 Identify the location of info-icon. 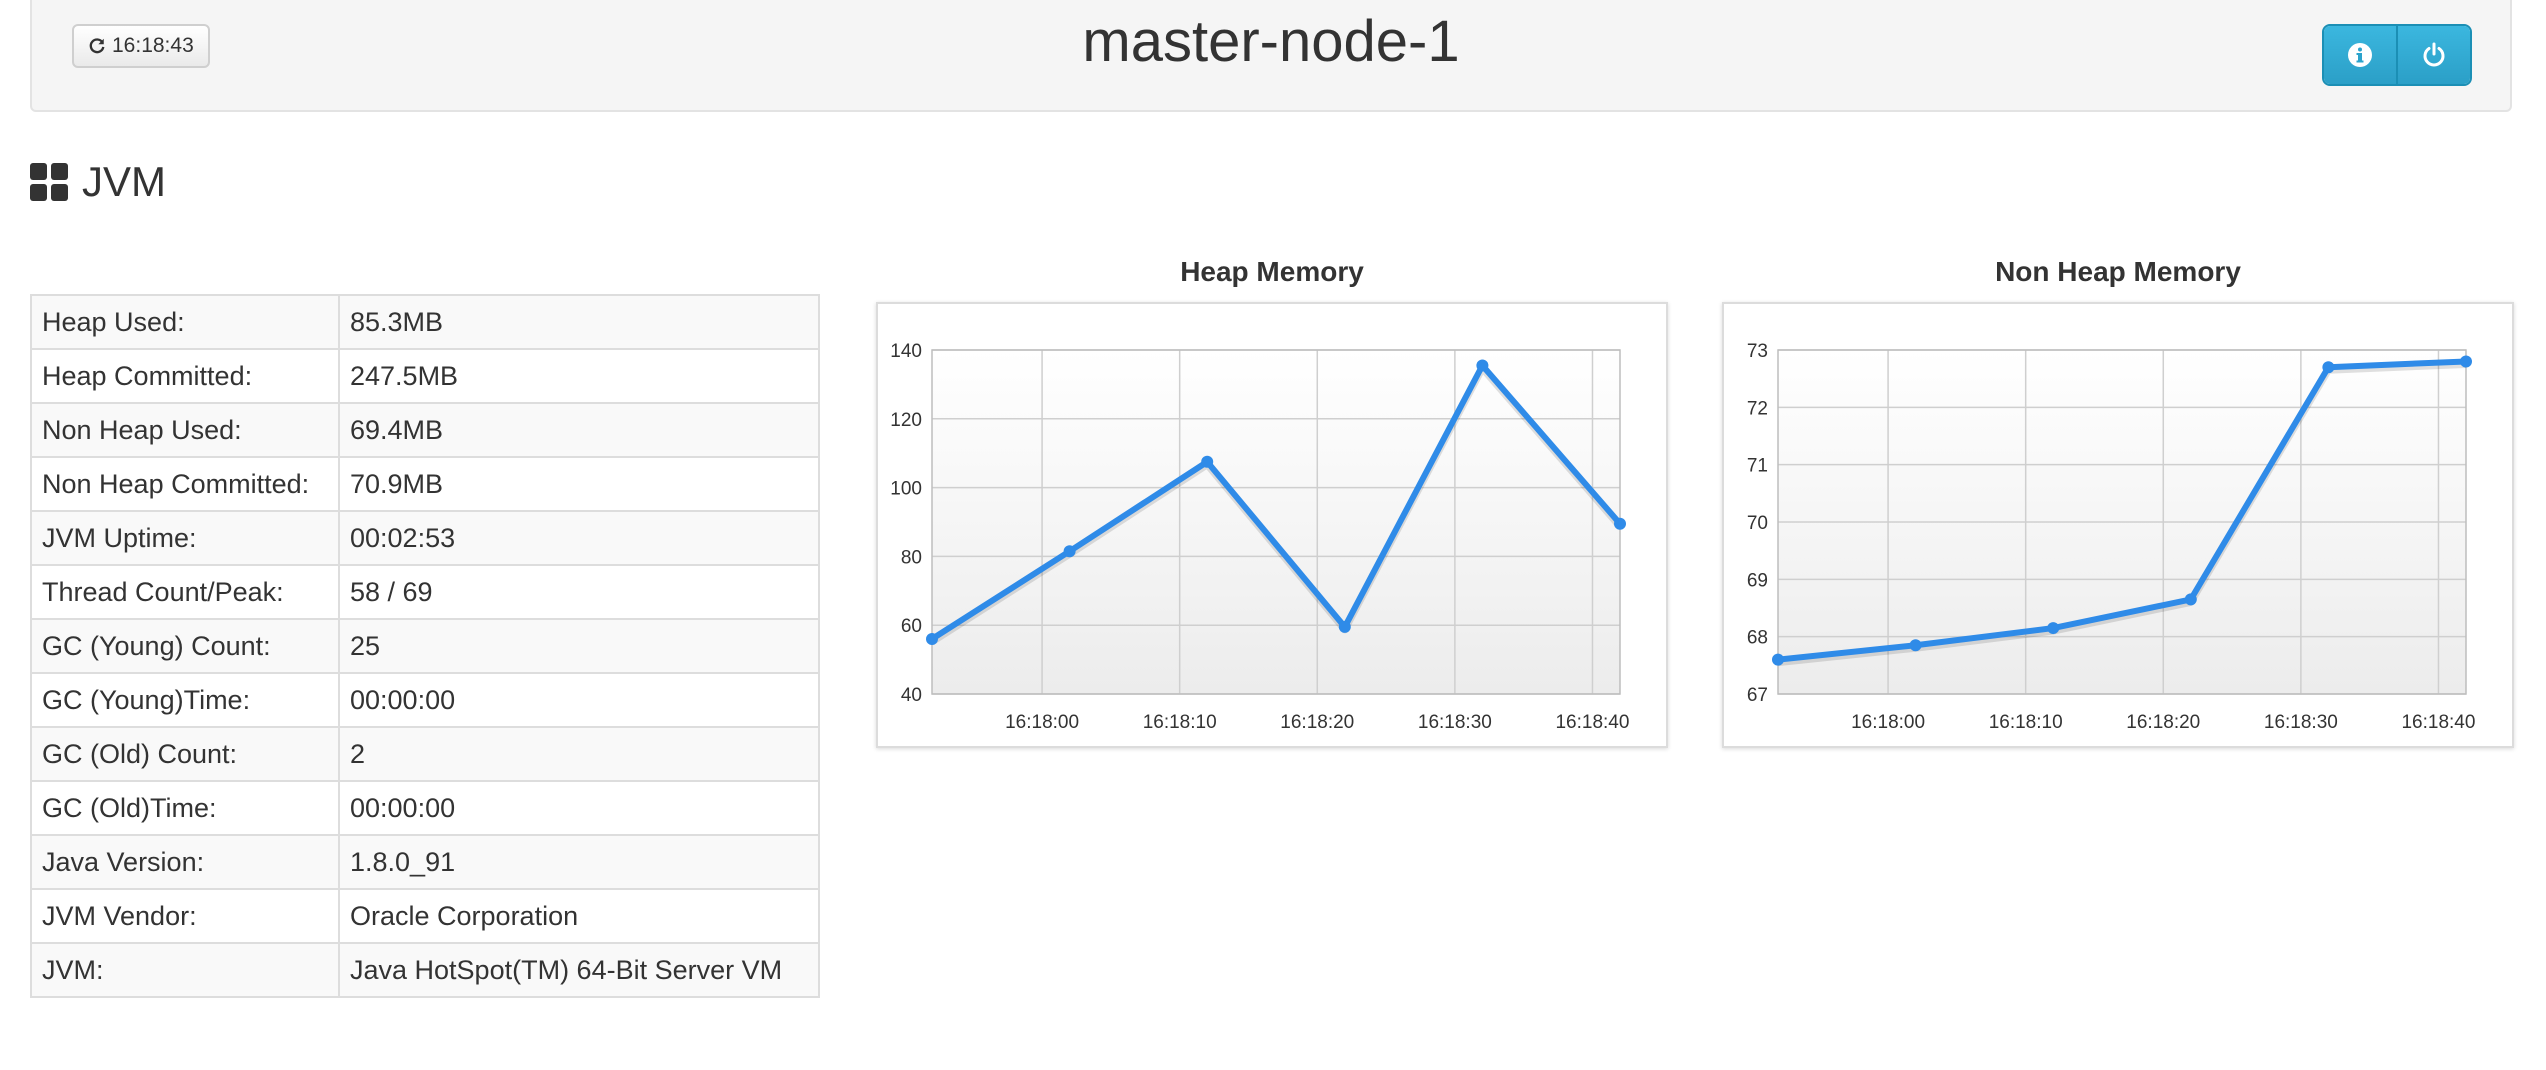
(2360, 55).